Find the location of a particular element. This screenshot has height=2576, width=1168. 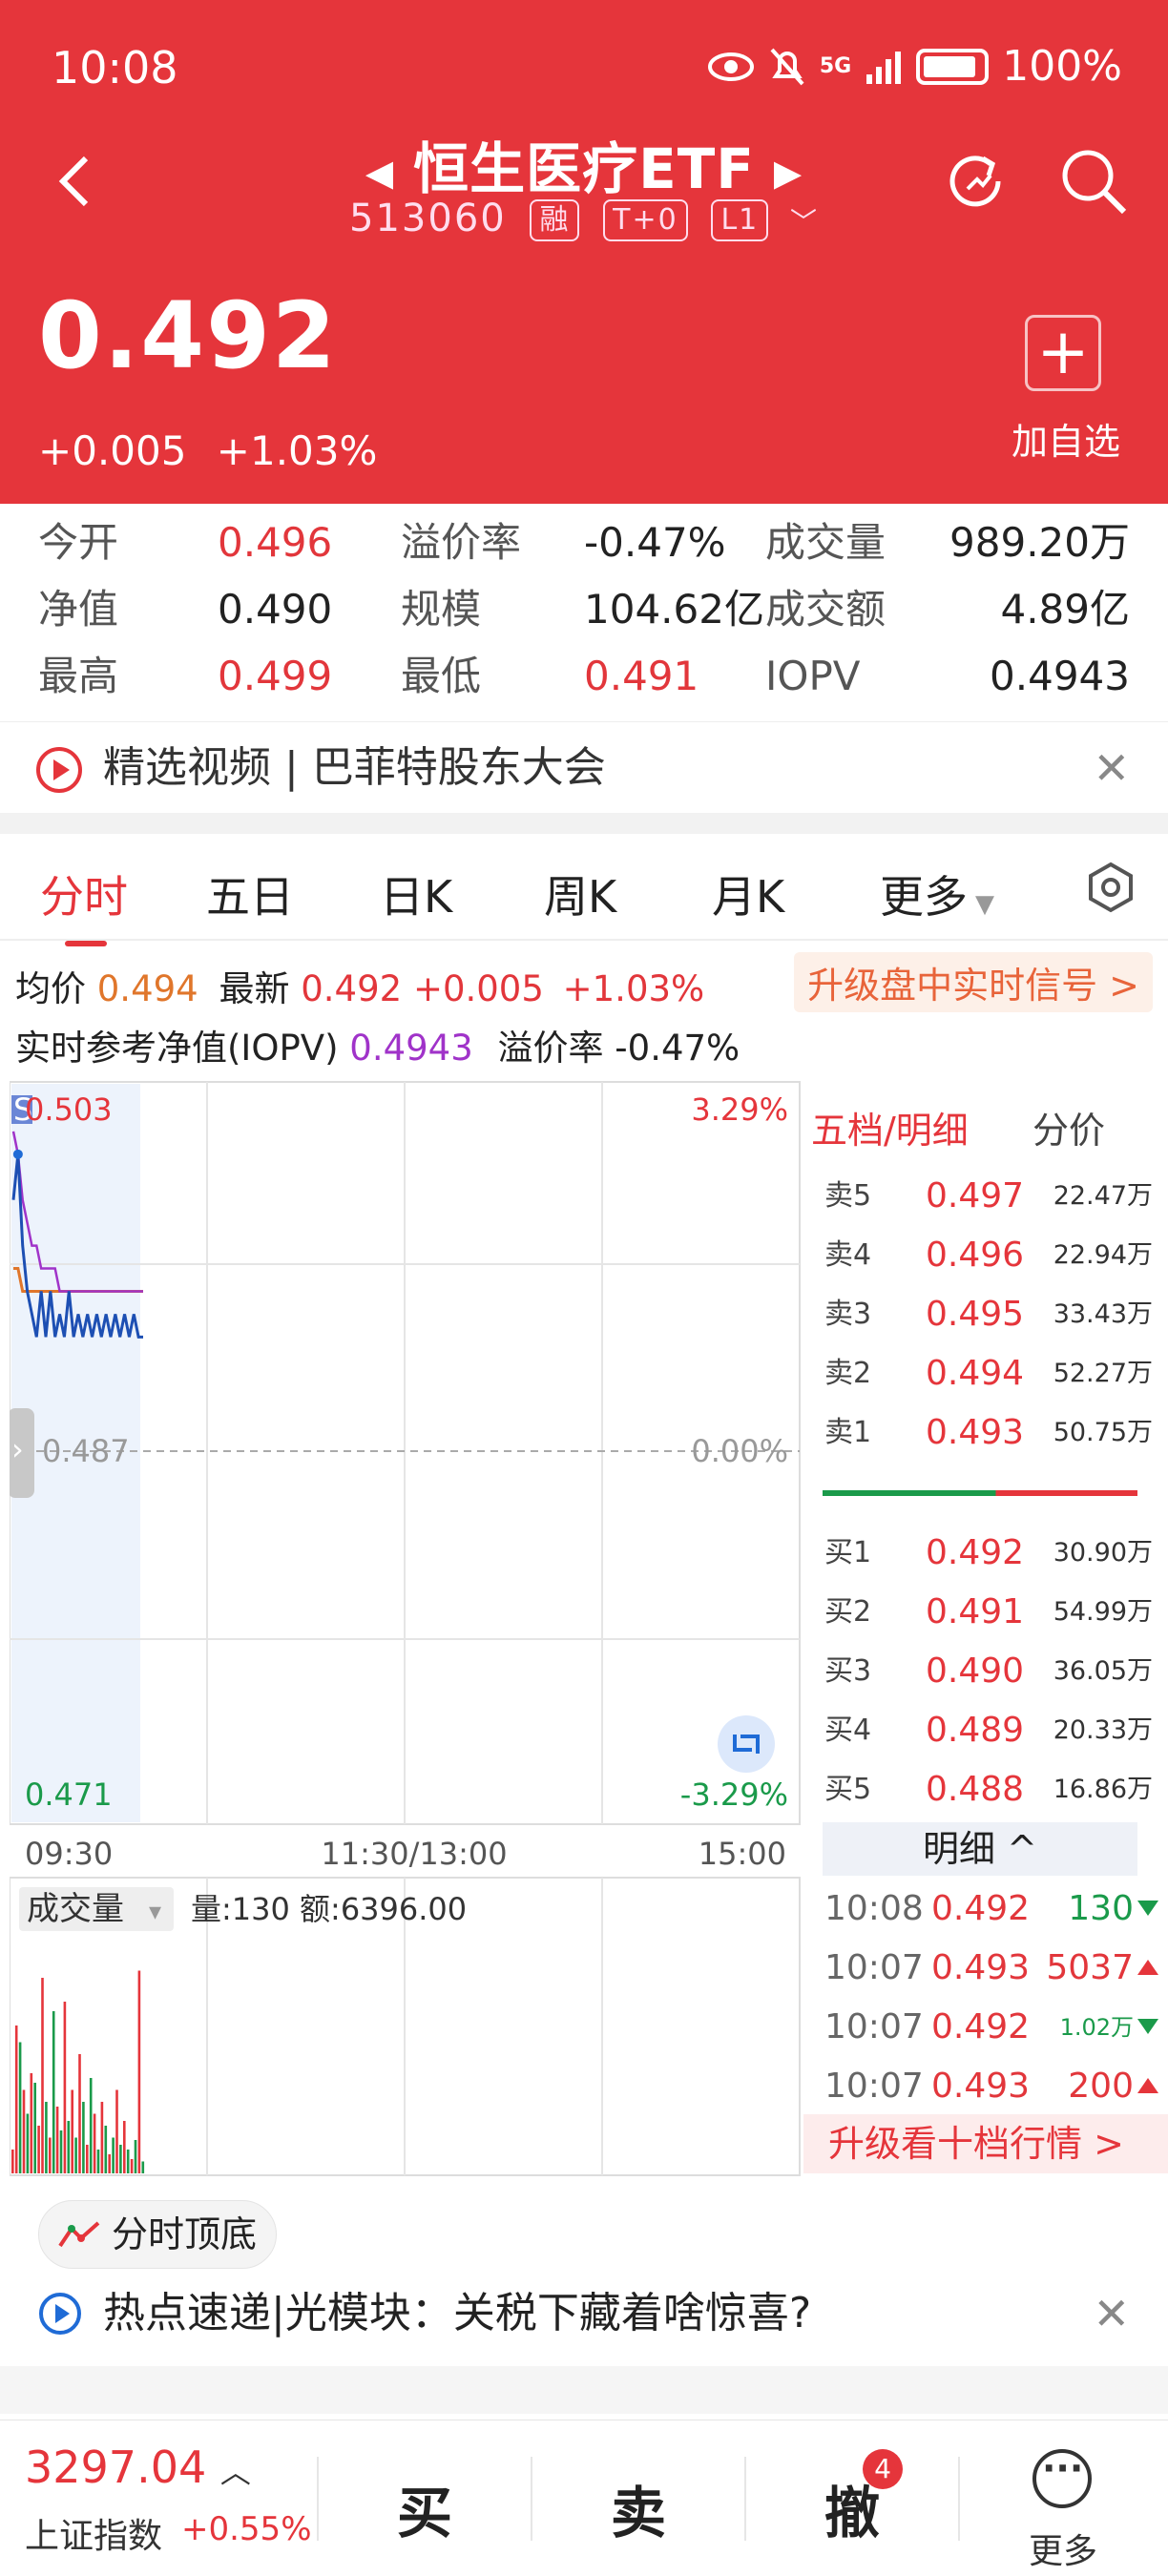

tag-margin: 融 is located at coordinates (555, 220).